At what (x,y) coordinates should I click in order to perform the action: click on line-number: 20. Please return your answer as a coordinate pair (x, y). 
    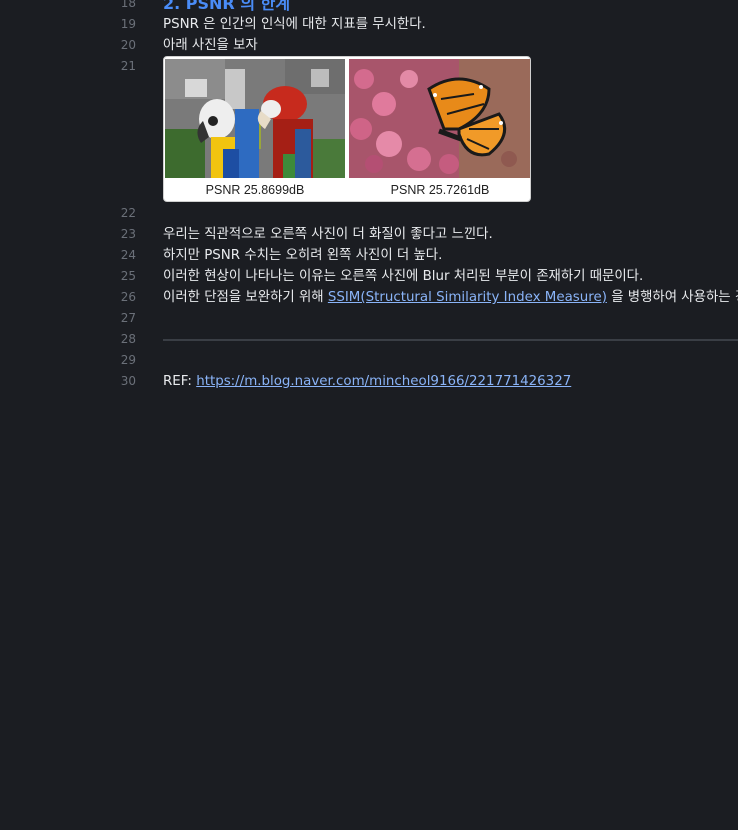
    Looking at the image, I should click on (128, 45).